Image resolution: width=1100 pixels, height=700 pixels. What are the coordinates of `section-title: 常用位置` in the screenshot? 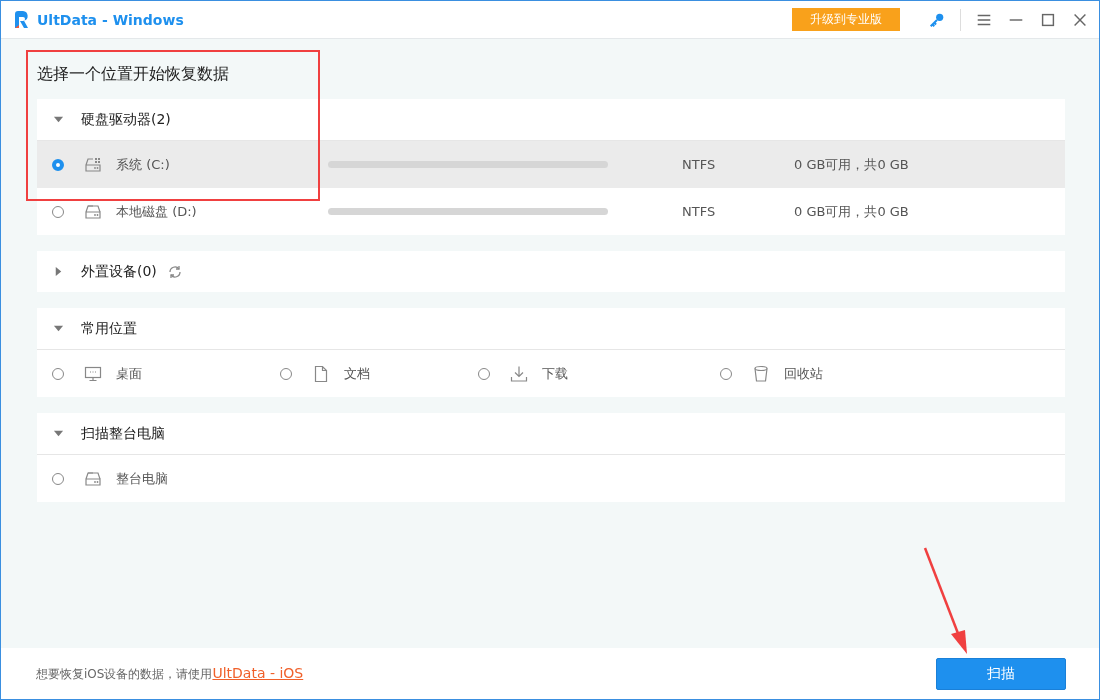 It's located at (109, 328).